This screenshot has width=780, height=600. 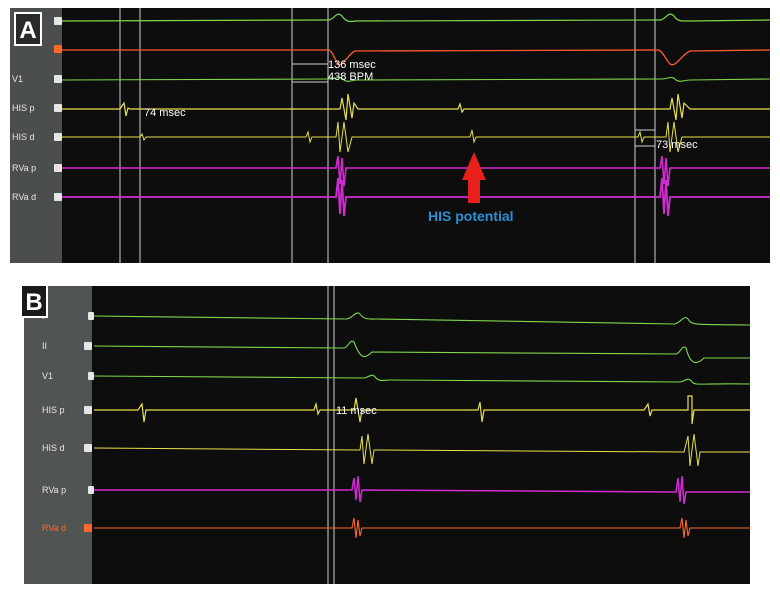 I want to click on trace-ii, so click(x=421, y=352).